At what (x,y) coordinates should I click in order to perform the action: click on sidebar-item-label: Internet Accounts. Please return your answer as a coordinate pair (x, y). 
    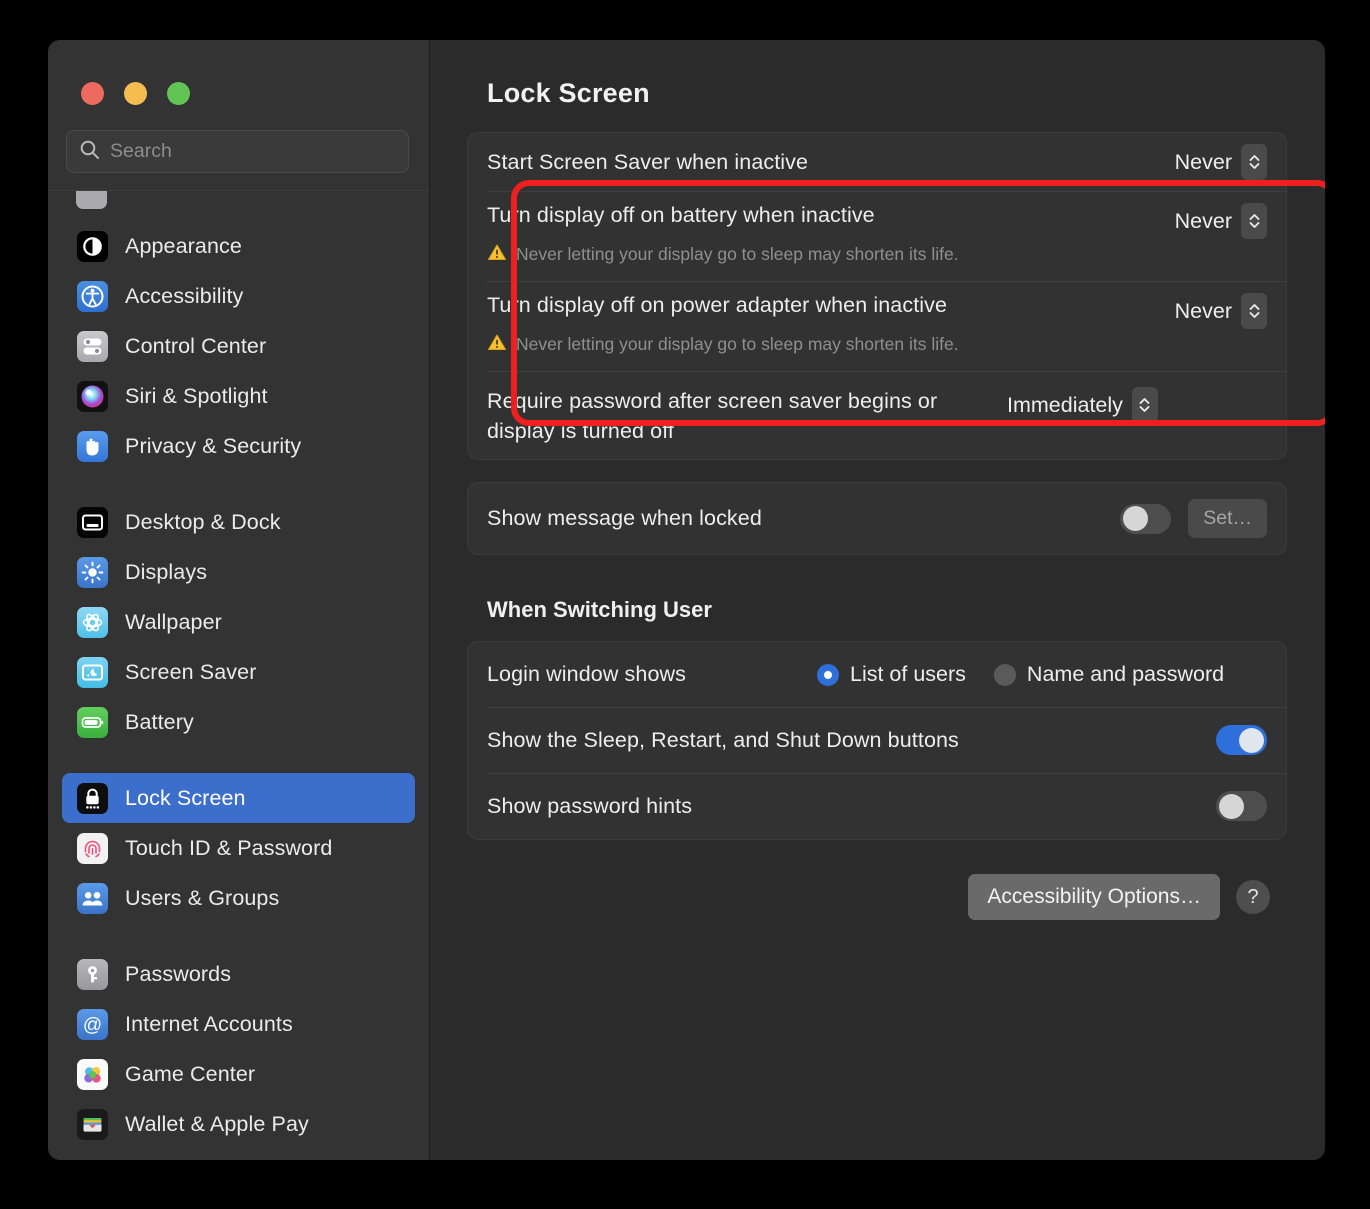
    Looking at the image, I should click on (209, 1023).